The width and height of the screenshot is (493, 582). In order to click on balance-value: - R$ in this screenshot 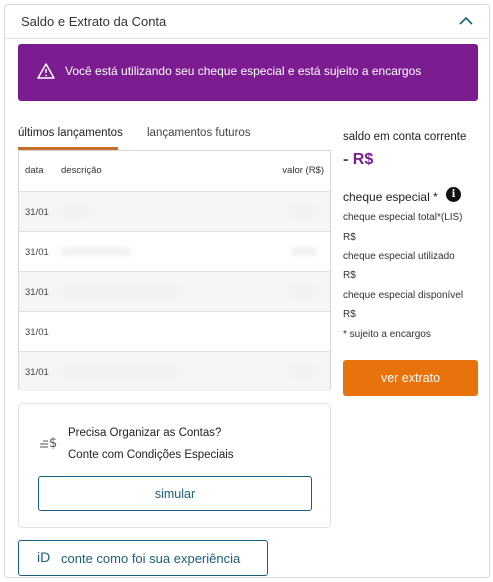, I will do `click(358, 159)`.